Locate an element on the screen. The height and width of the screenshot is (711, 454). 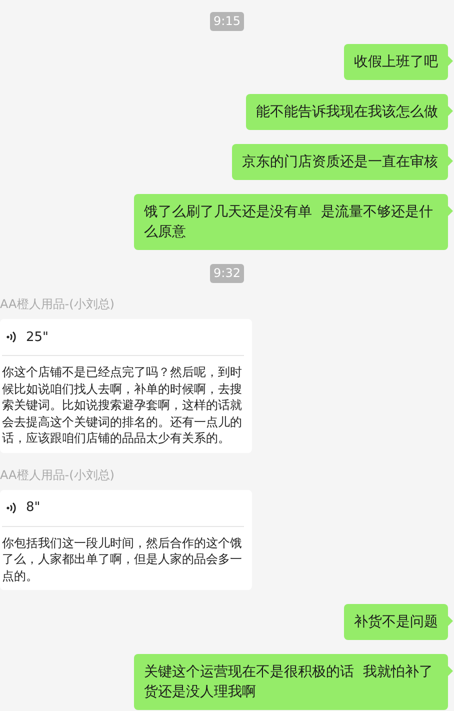
message-bubble: 京东的门店资质还是一直在审核 is located at coordinates (342, 162).